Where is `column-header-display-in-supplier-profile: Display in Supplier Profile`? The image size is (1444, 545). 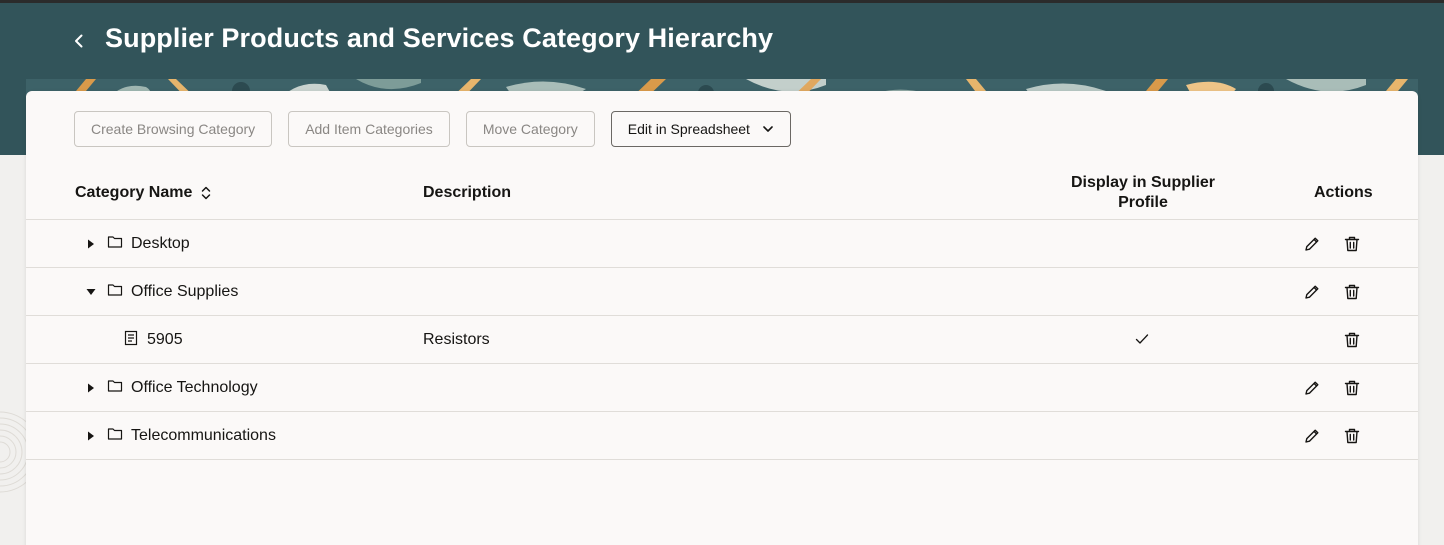
column-header-display-in-supplier-profile: Display in Supplier Profile is located at coordinates (1143, 192).